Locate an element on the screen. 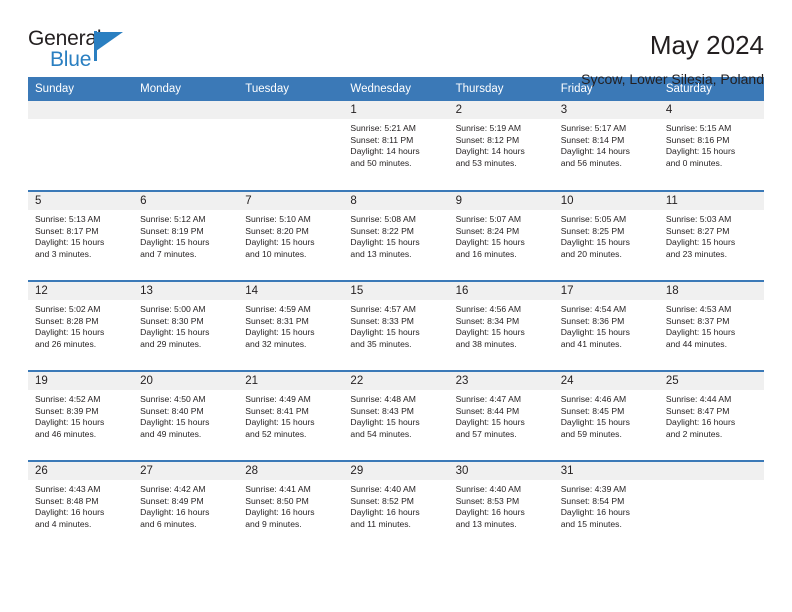 The width and height of the screenshot is (792, 612). weekday-header-monday: Monday is located at coordinates (186, 89).